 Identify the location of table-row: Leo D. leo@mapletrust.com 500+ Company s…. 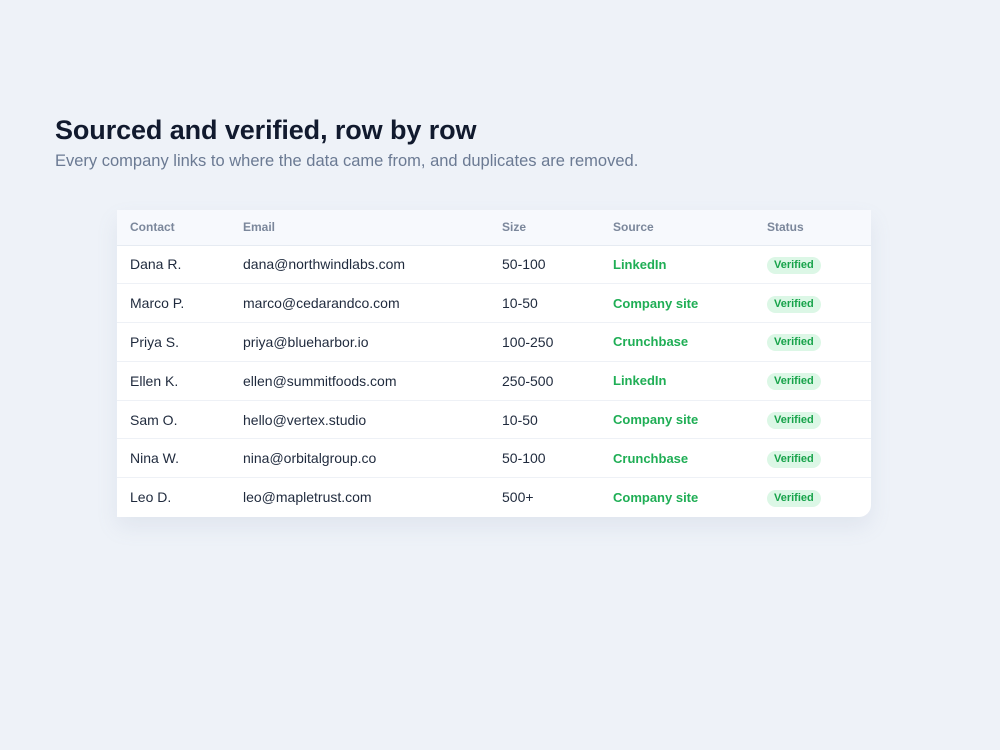
(494, 497).